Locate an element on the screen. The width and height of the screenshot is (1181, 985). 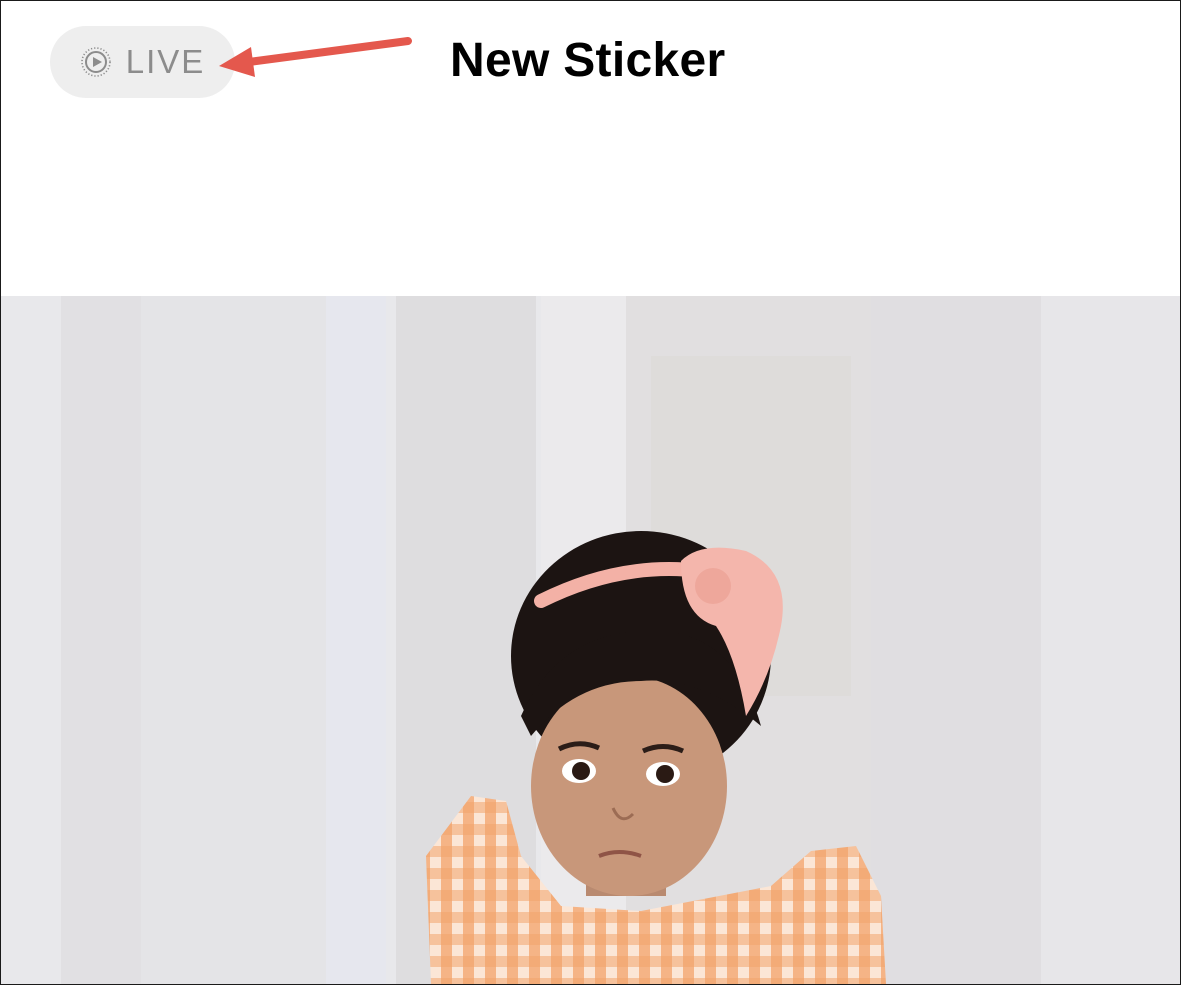
live-photo-icon is located at coordinates (95, 62).